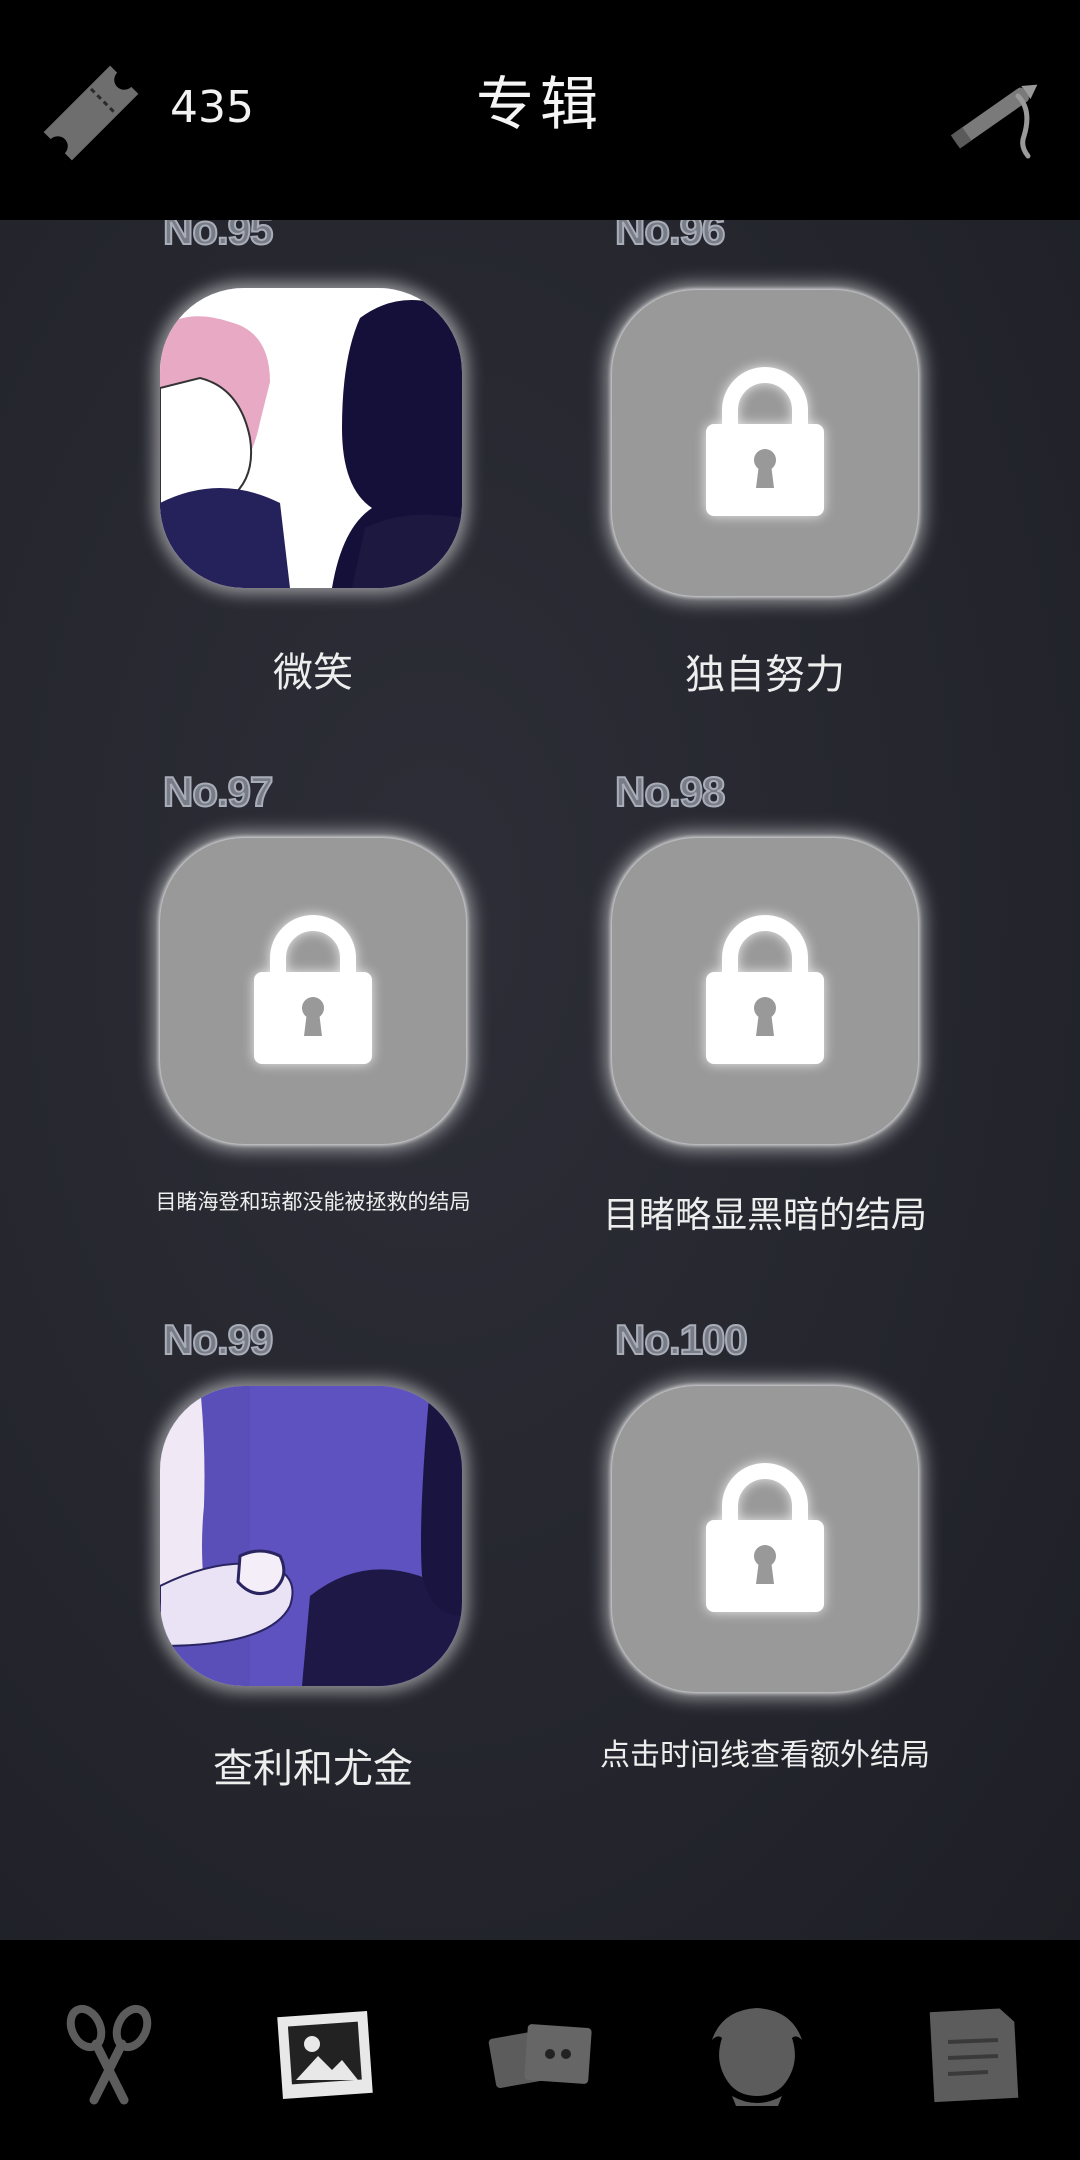 The height and width of the screenshot is (2160, 1080). What do you see at coordinates (313, 673) in the screenshot?
I see `album-caption: 微笑` at bounding box center [313, 673].